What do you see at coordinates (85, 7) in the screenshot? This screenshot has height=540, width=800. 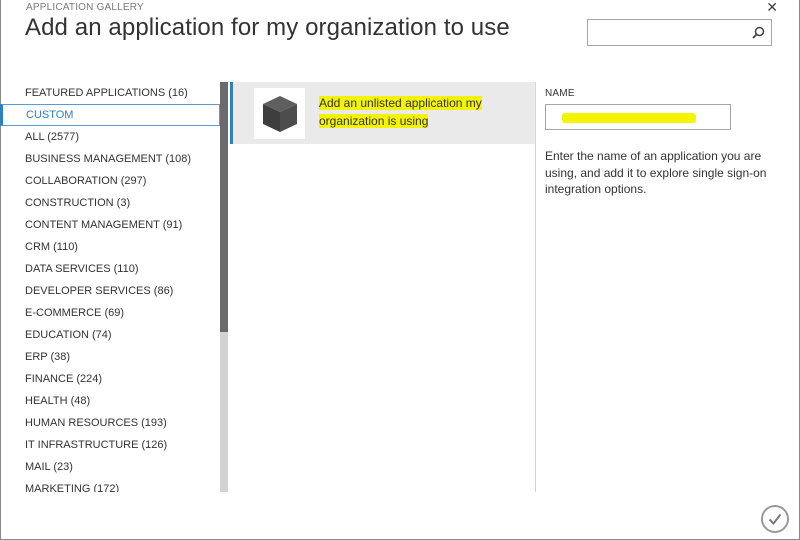 I see `dialog-kicker: APPLICATION GALLERY` at bounding box center [85, 7].